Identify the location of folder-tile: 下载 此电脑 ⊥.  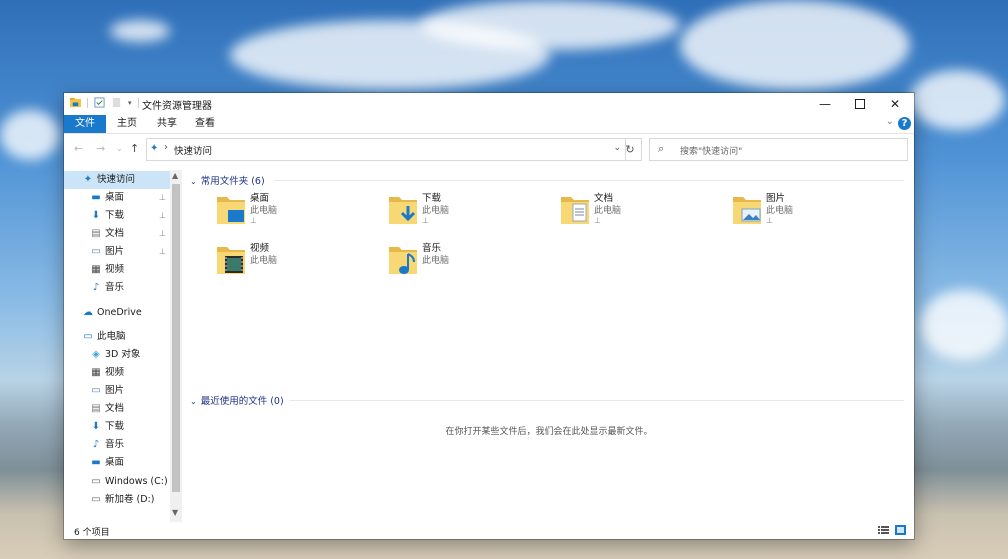
(468, 212).